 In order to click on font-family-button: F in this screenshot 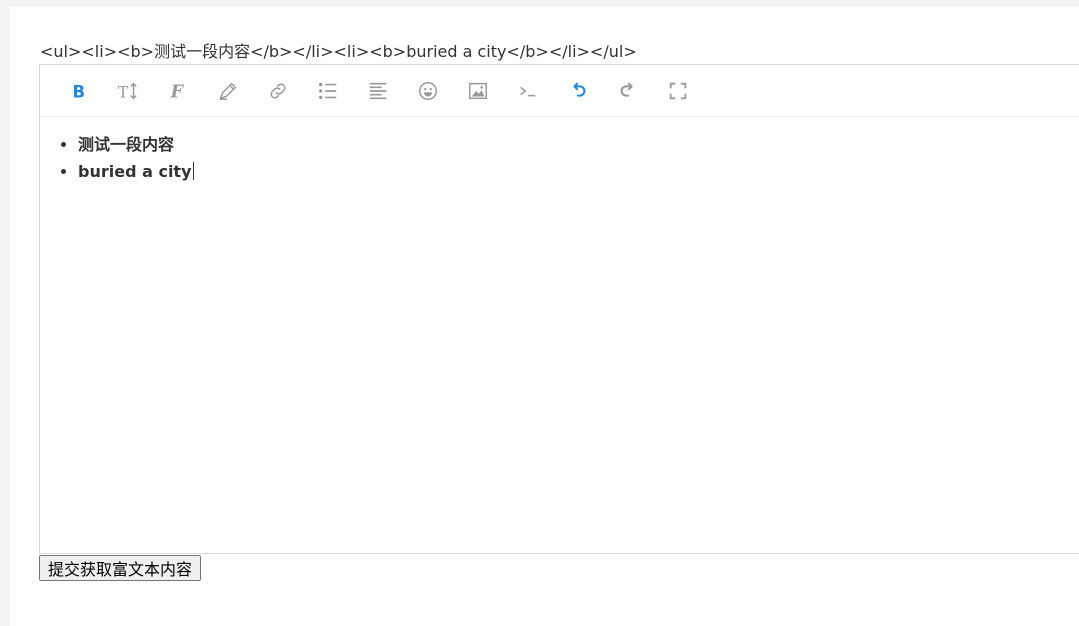, I will do `click(178, 91)`.